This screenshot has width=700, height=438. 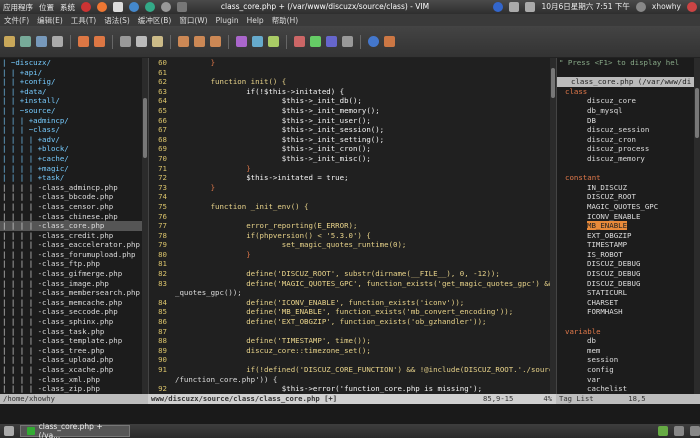 What do you see at coordinates (74, 389) in the screenshot?
I see `tree-file: | | | | -class_zip.php` at bounding box center [74, 389].